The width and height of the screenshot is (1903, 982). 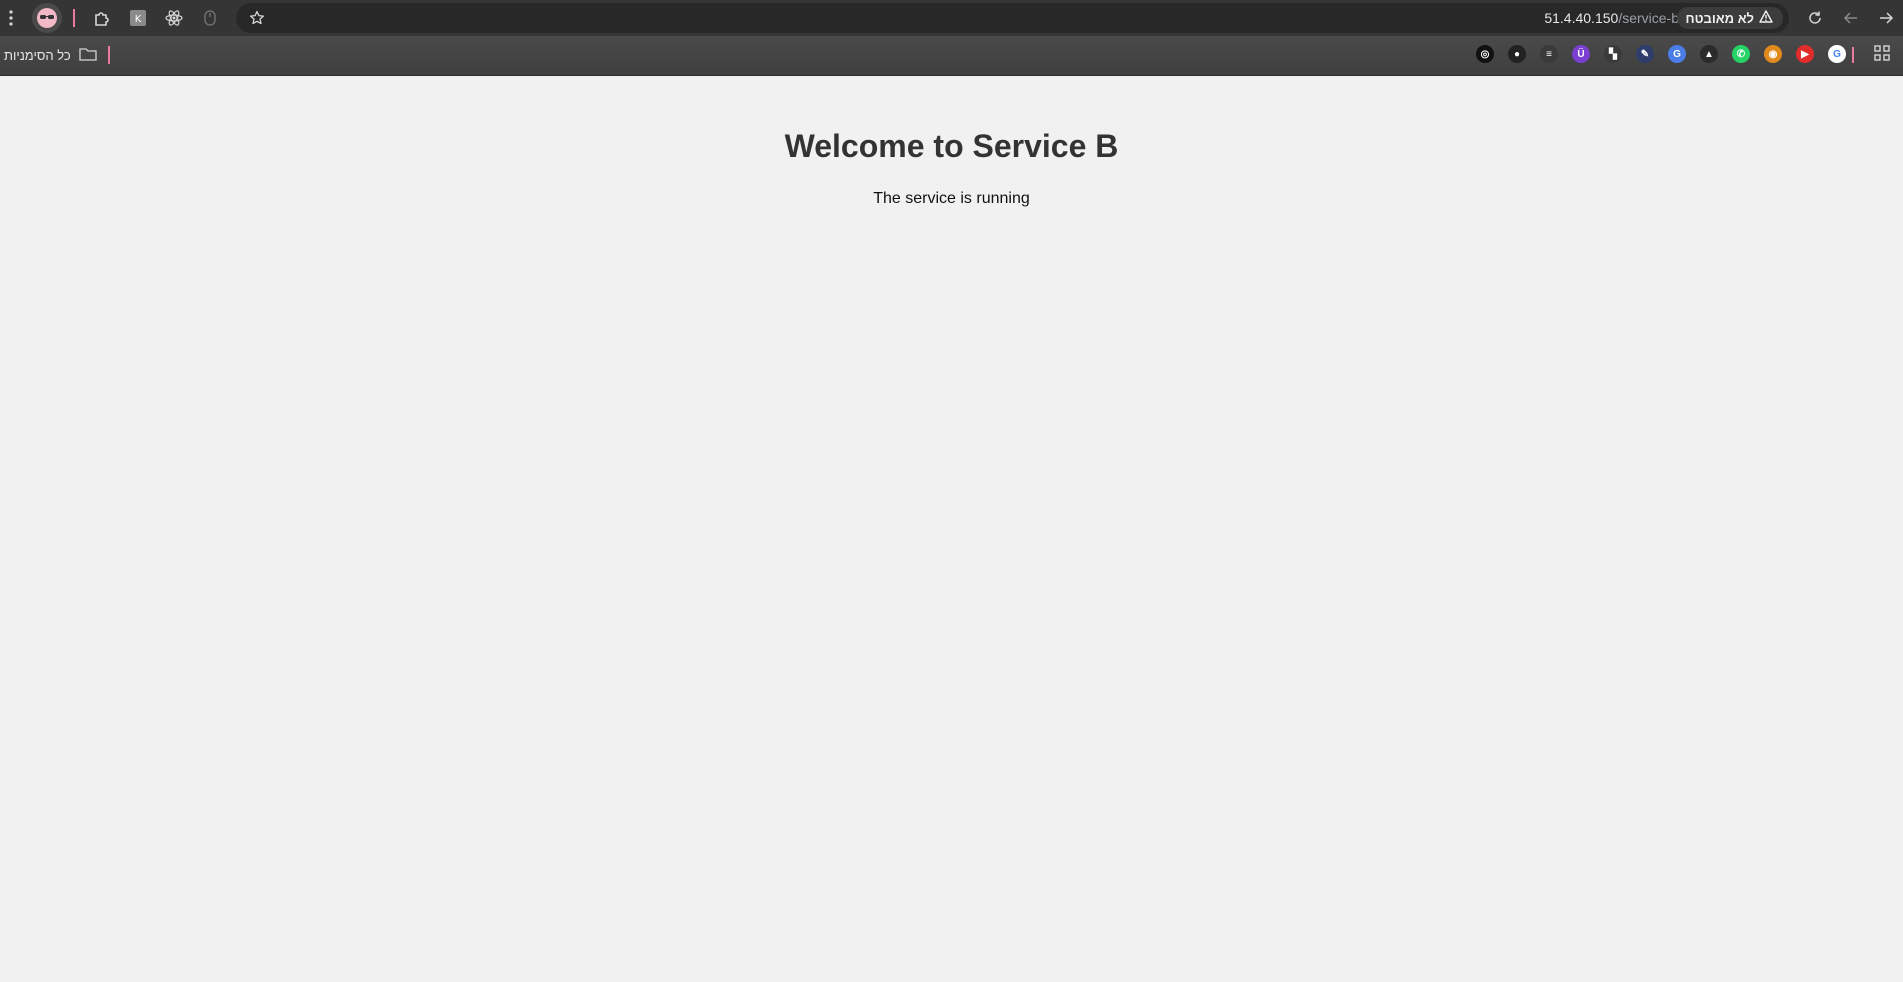 I want to click on page-title: Welcome to Service B, so click(x=951, y=146).